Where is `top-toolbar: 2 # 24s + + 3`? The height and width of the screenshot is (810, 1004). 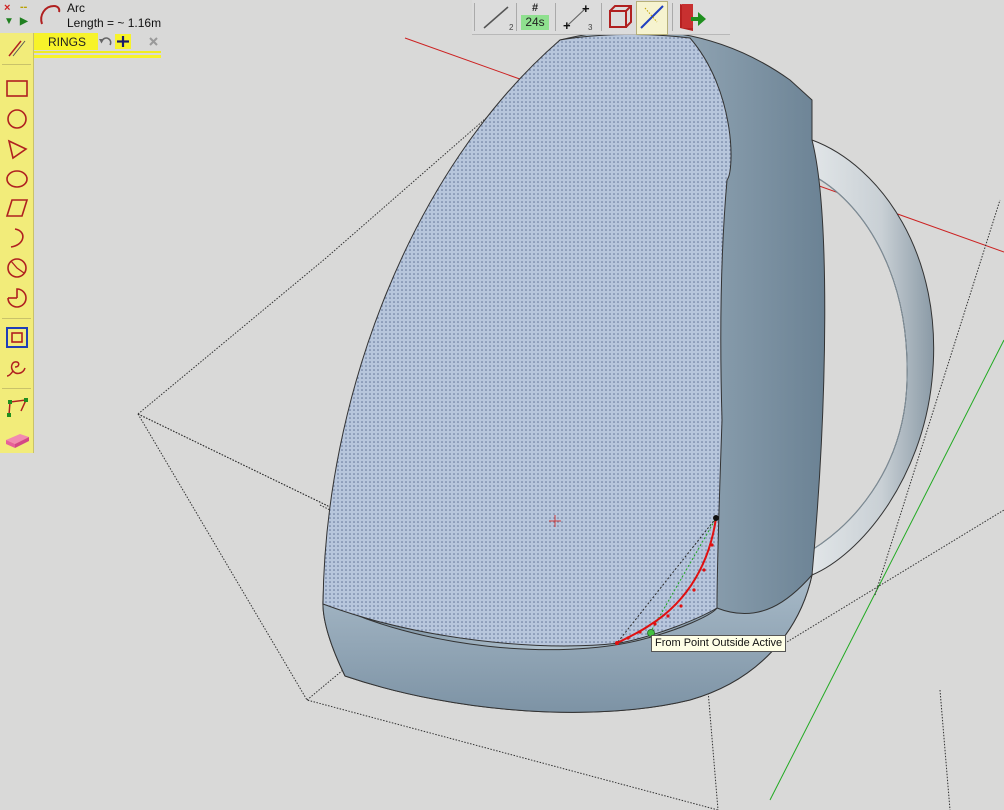
top-toolbar: 2 # 24s + + 3 is located at coordinates (601, 17).